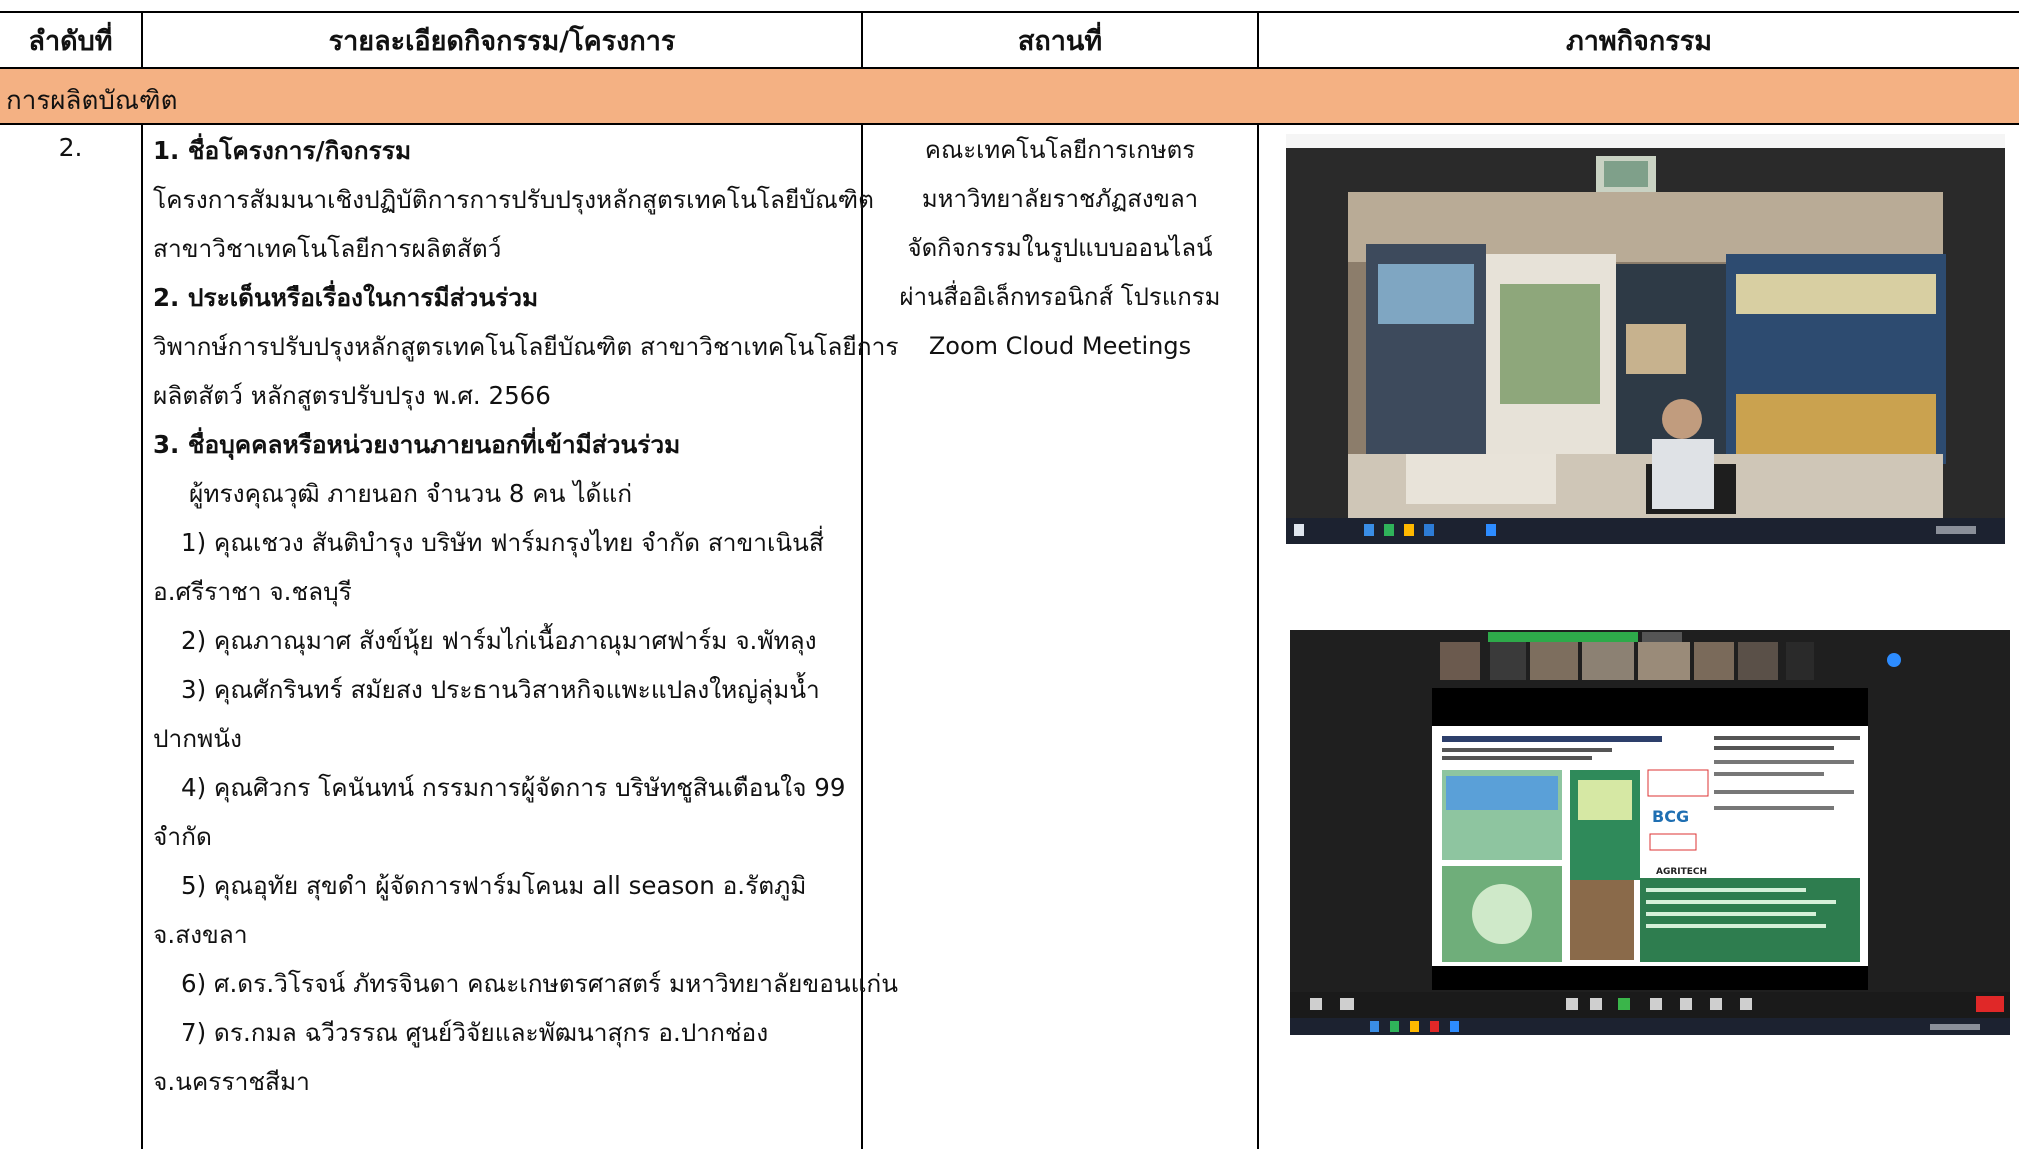  I want to click on zoom-meeting-slide-share-icon: BCG AGRITECH, so click(1650, 832).